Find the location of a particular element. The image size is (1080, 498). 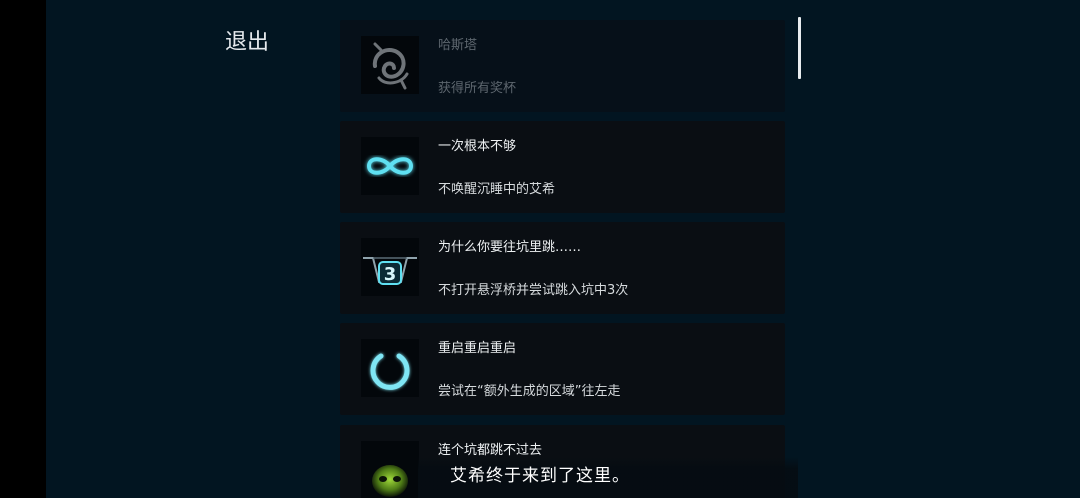

achievement-title: 一次根本不够 is located at coordinates (477, 146).